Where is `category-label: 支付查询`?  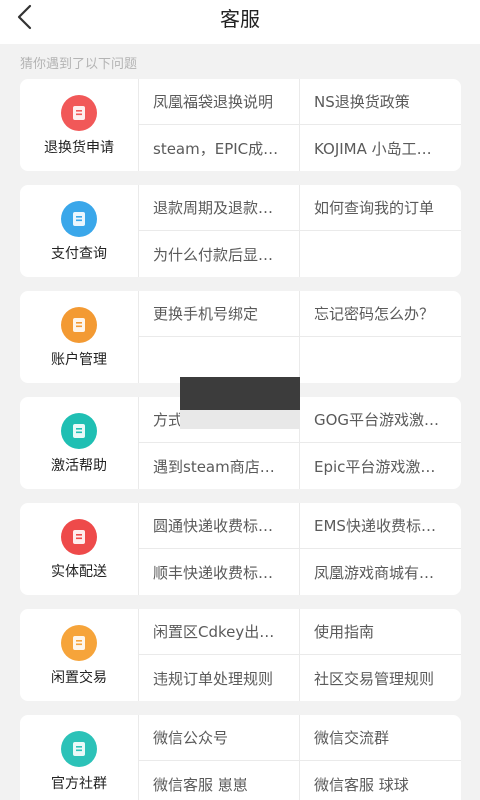 category-label: 支付查询 is located at coordinates (79, 254).